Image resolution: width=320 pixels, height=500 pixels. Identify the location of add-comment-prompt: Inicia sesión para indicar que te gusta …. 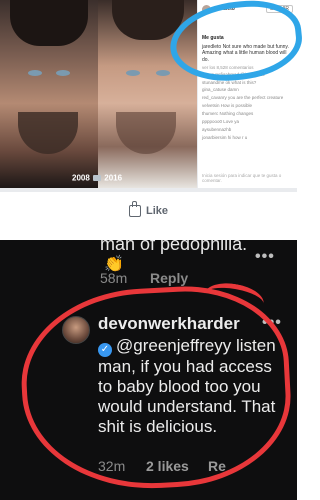
(249, 178).